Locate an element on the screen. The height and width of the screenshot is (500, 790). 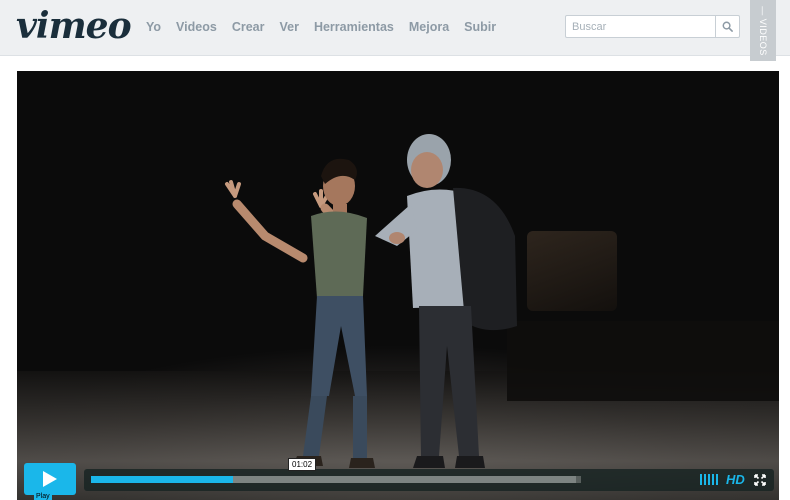
video-frame-performer-left is located at coordinates (300, 313).